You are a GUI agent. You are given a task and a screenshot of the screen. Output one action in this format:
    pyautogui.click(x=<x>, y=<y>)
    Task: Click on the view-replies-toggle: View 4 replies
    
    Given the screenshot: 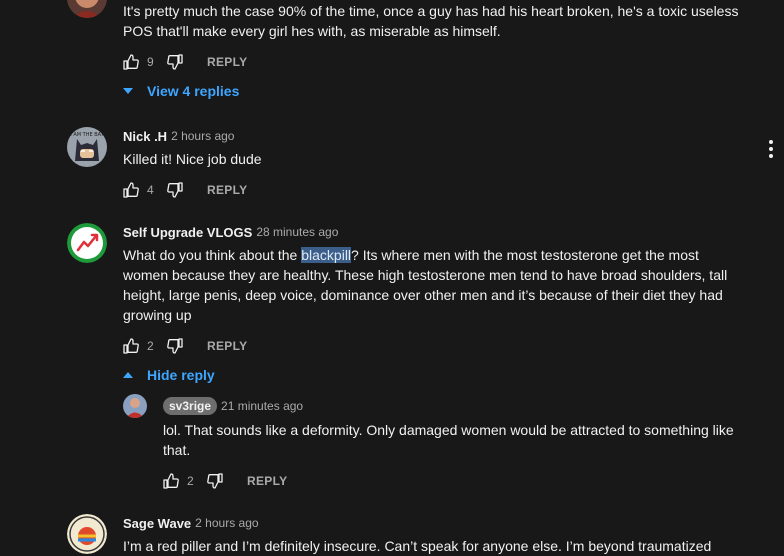 What is the action you would take?
    pyautogui.click(x=181, y=91)
    